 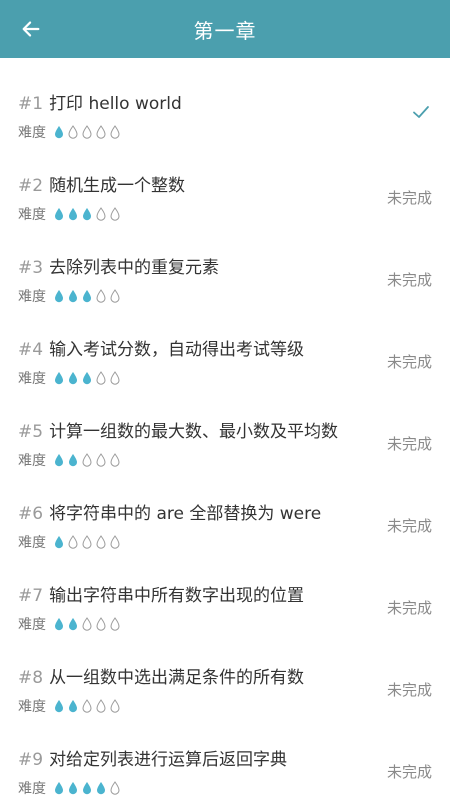 What do you see at coordinates (225, 362) in the screenshot?
I see `exercise-item: #4 输入考试分数，自动得出考试等级难度 未完成` at bounding box center [225, 362].